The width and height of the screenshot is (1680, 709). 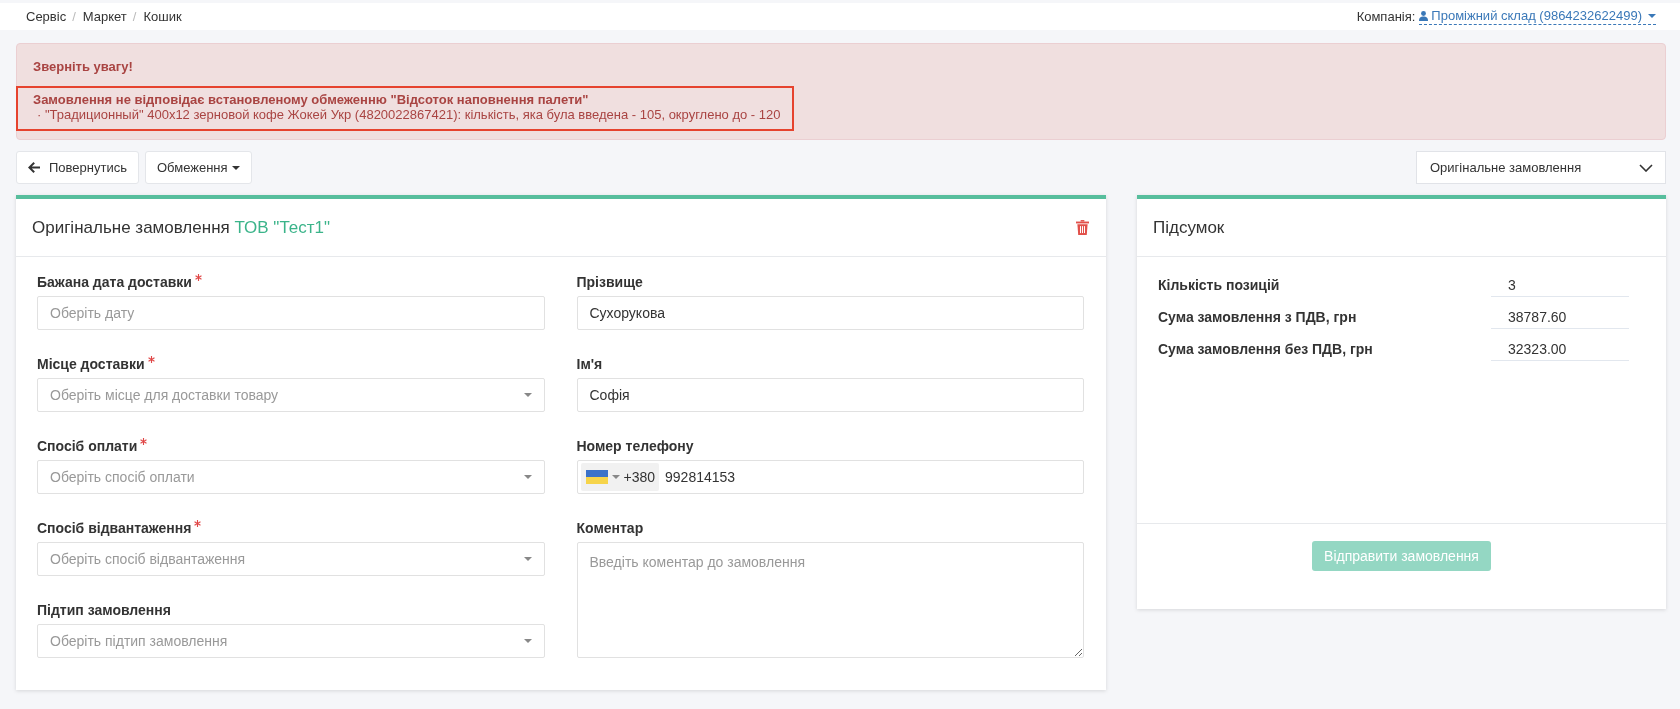 I want to click on field-label: Коментар, so click(x=610, y=528).